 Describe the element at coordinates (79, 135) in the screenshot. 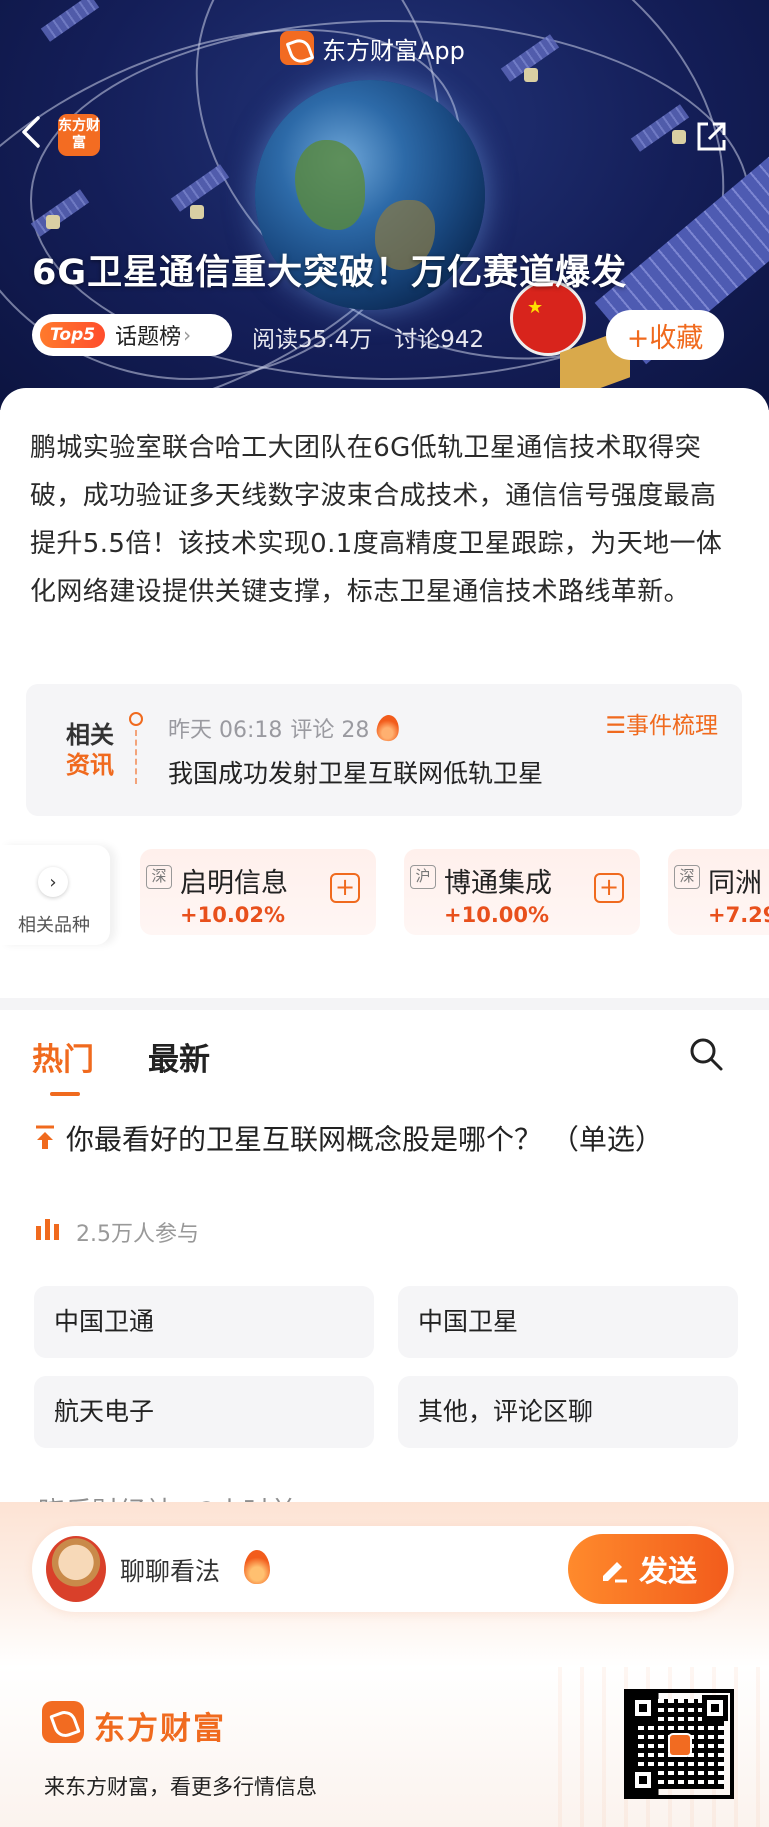

I see `eastmoney-badge-icon: 东方财富` at that location.